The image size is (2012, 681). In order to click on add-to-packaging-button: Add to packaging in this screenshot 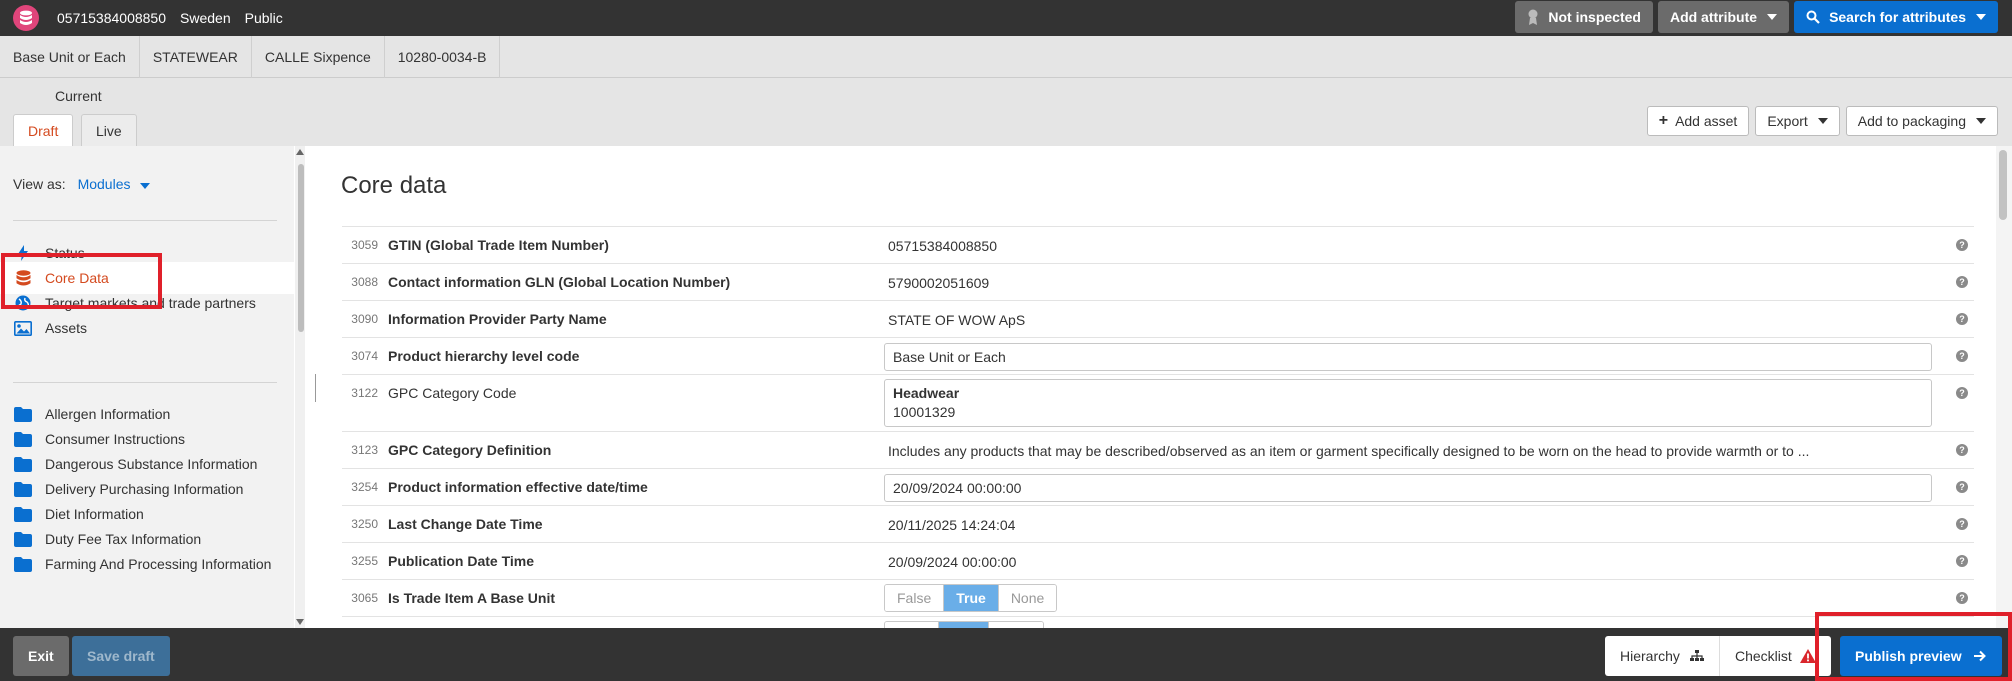, I will do `click(1921, 121)`.